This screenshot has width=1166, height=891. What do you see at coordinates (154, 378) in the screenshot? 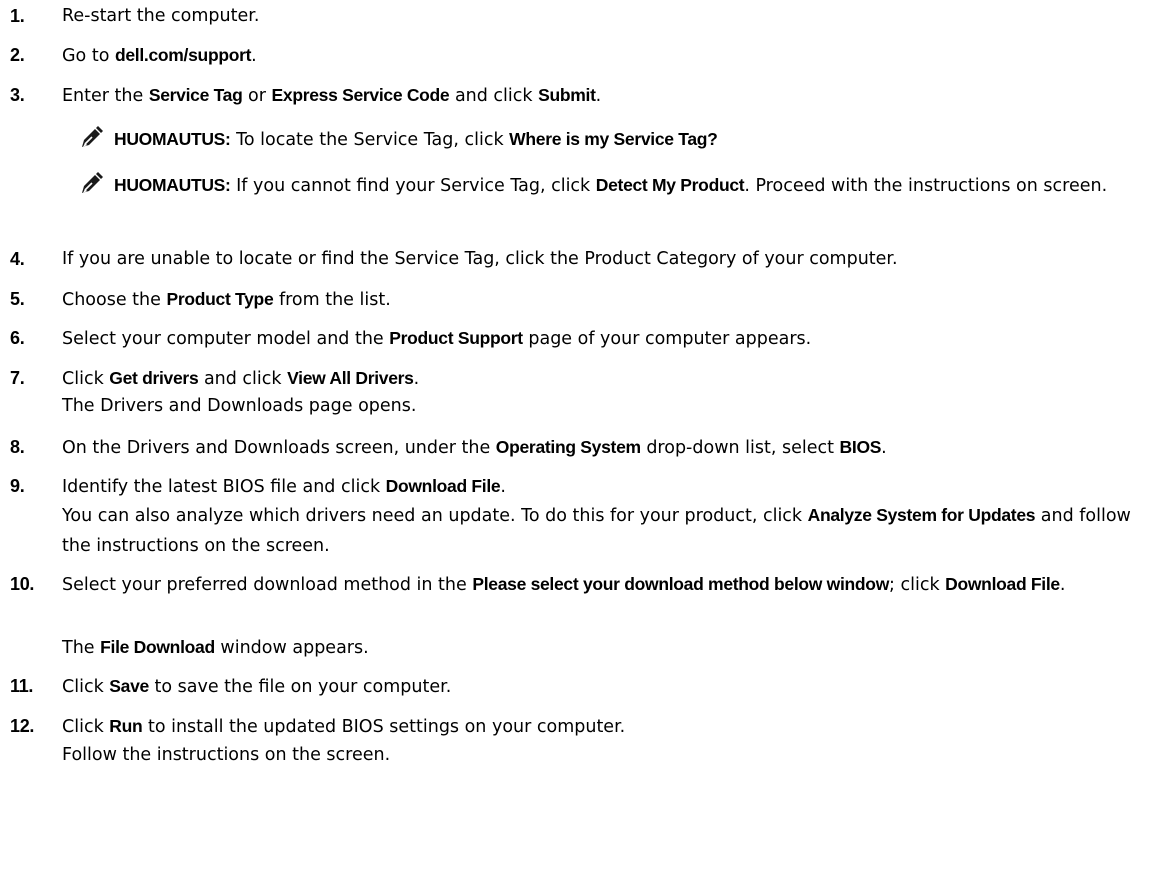
I see `bold-term: Get drivers` at bounding box center [154, 378].